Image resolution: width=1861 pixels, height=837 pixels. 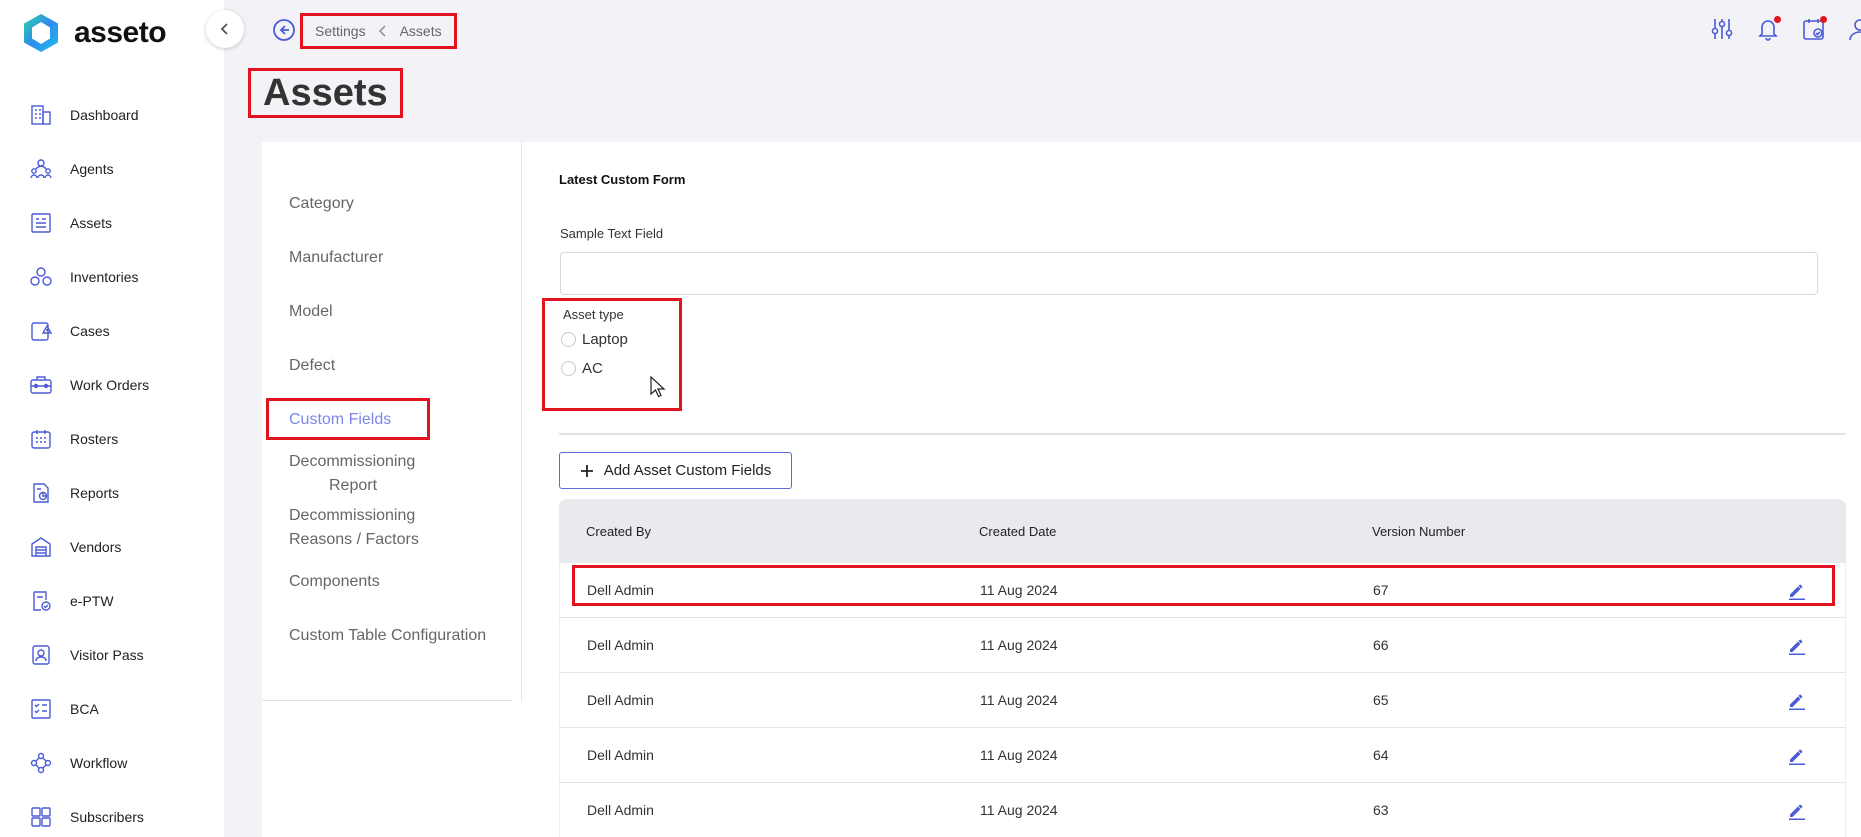 I want to click on plus-icon, so click(x=586, y=470).